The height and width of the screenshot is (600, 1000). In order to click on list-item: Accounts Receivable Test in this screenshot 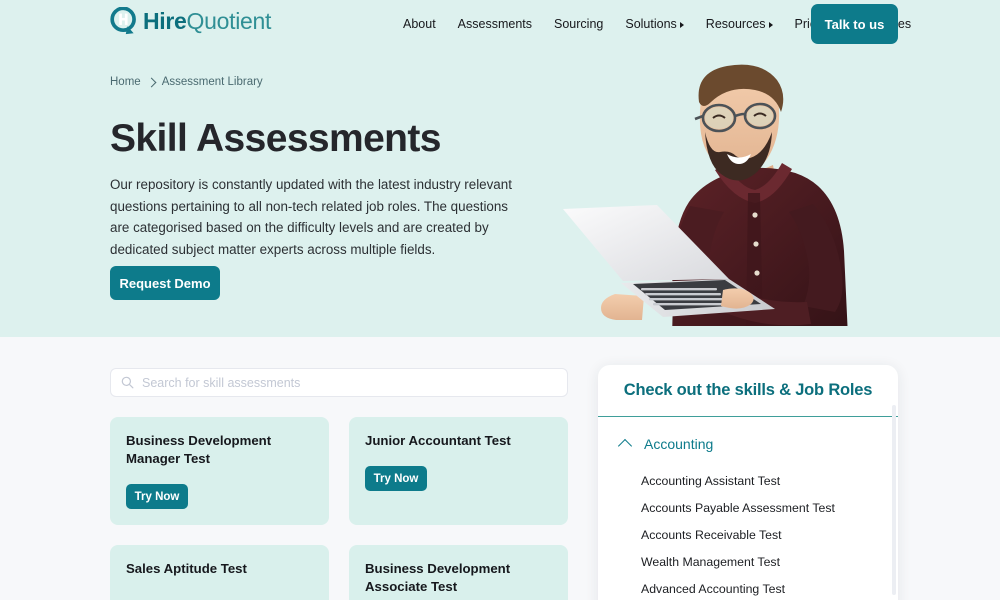, I will do `click(748, 534)`.